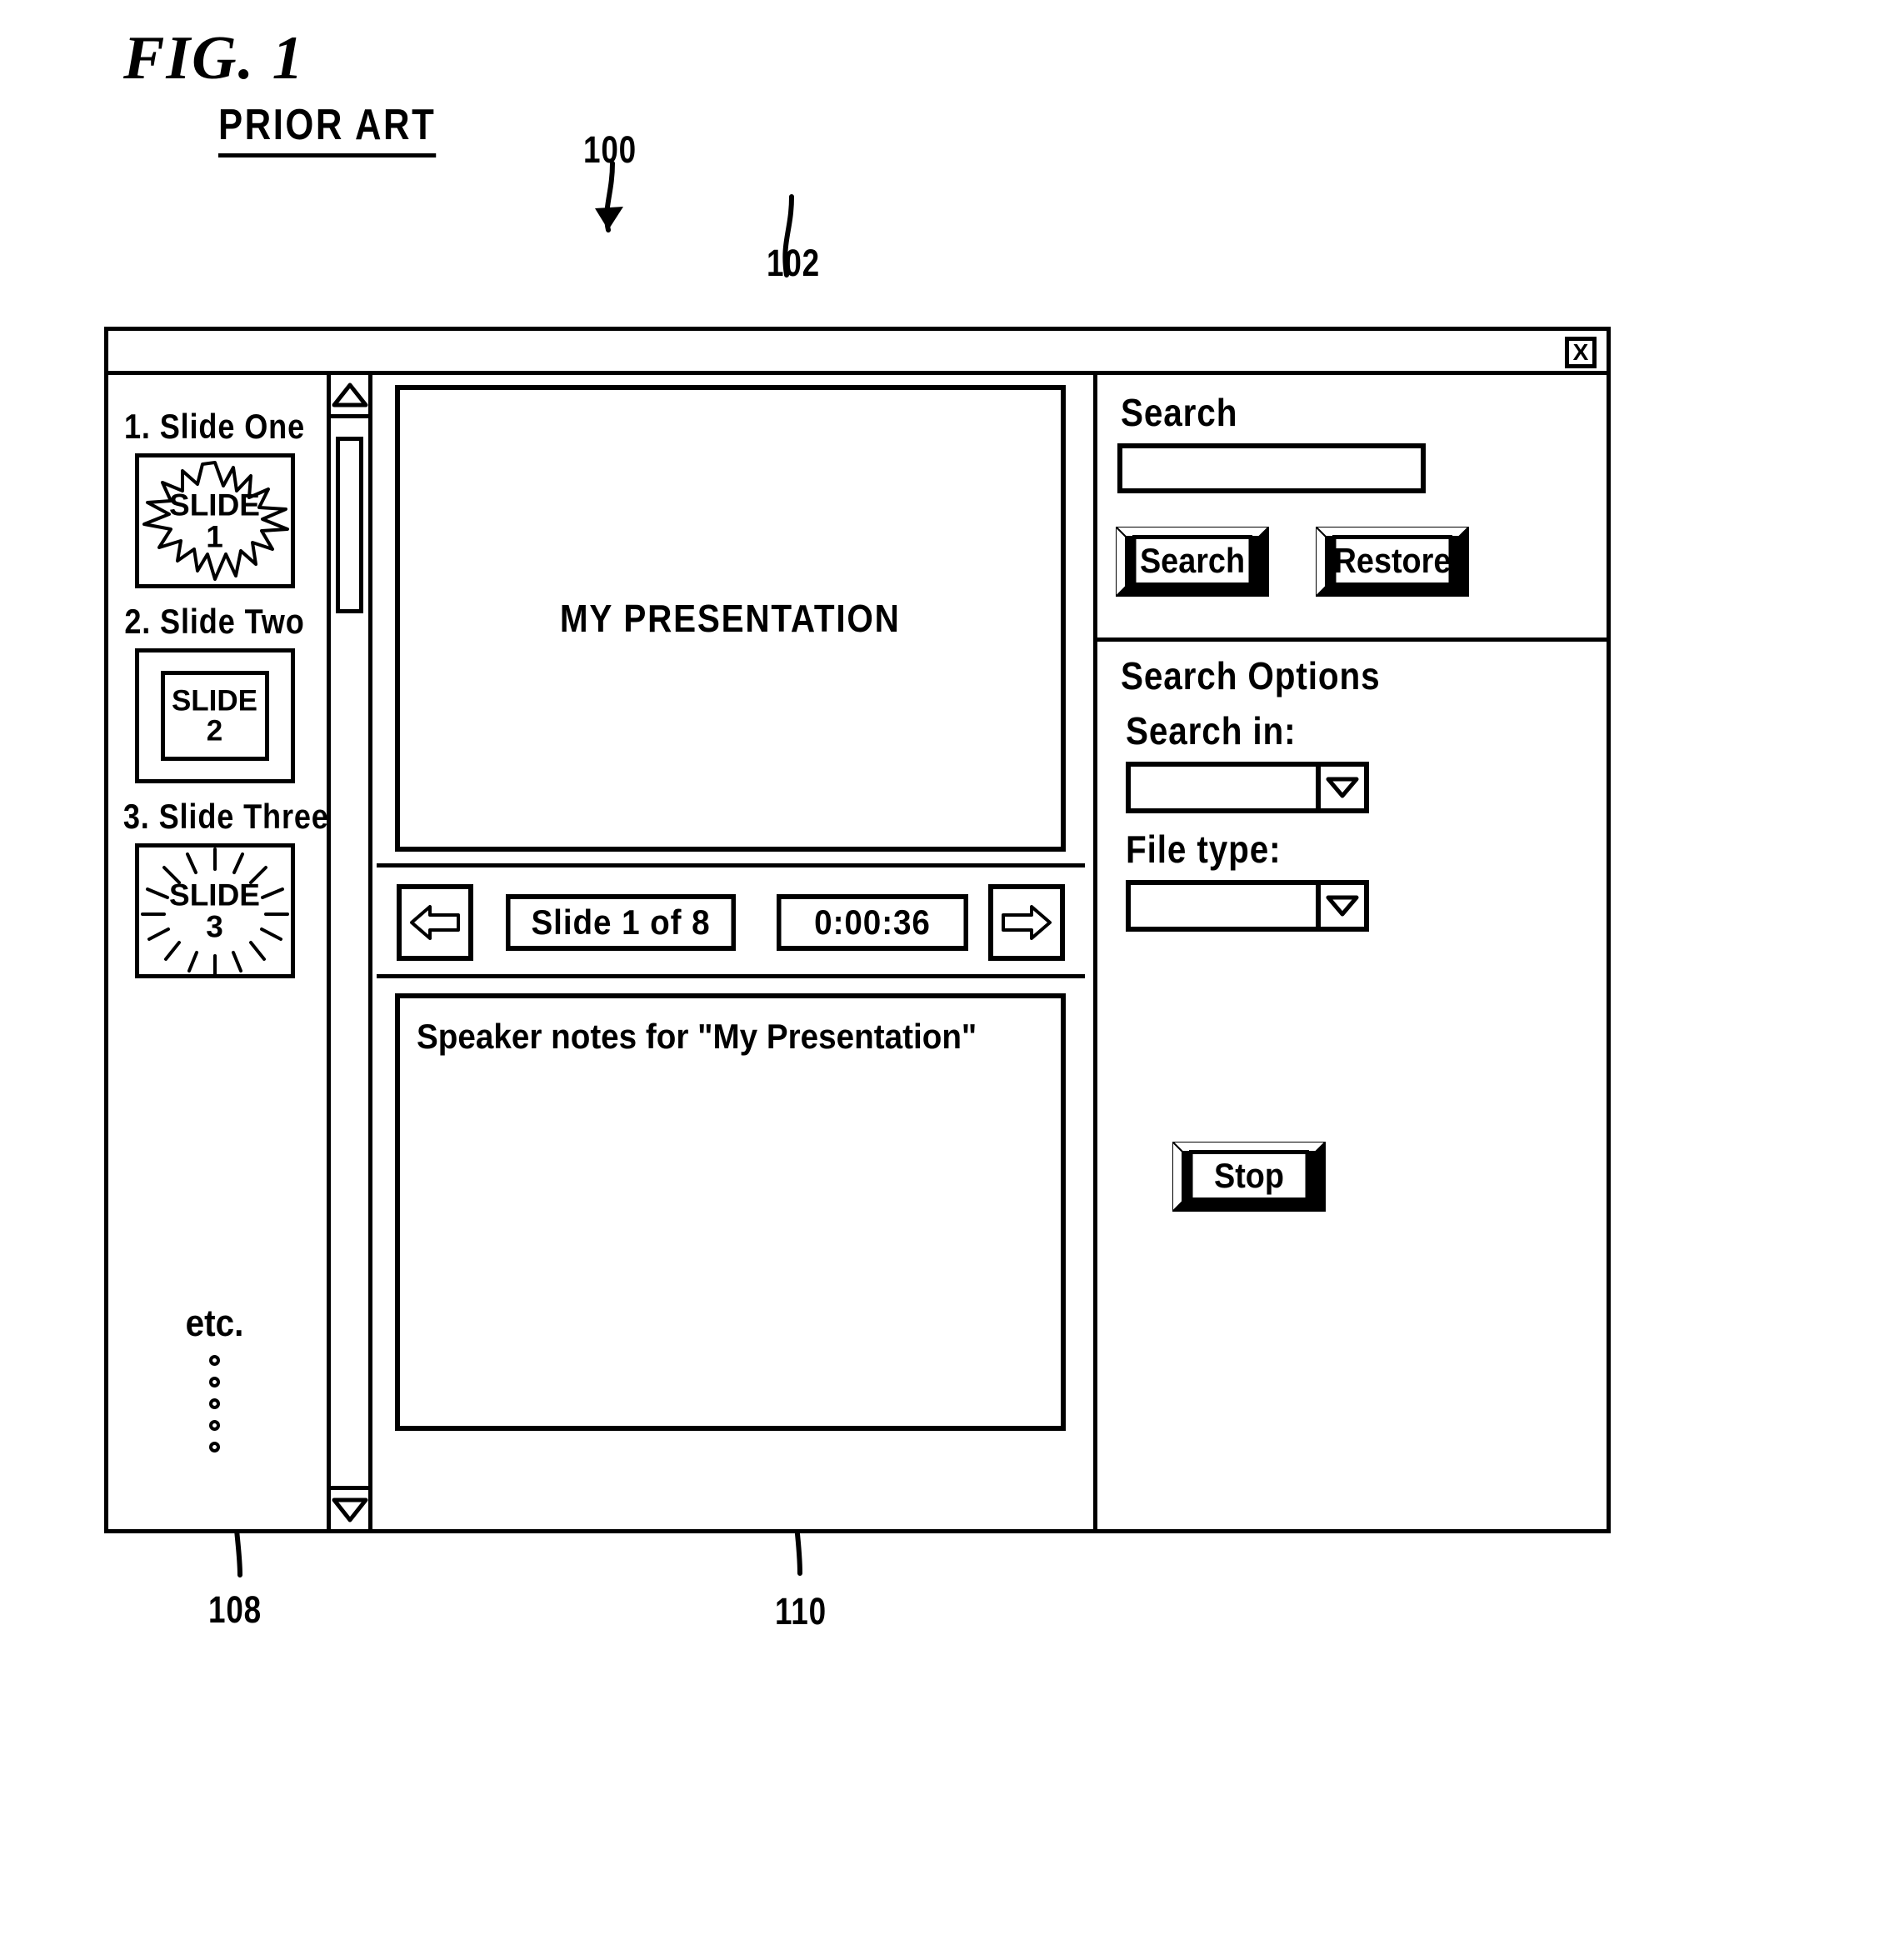  I want to click on search-section: Search Search Restore, so click(1352, 508).